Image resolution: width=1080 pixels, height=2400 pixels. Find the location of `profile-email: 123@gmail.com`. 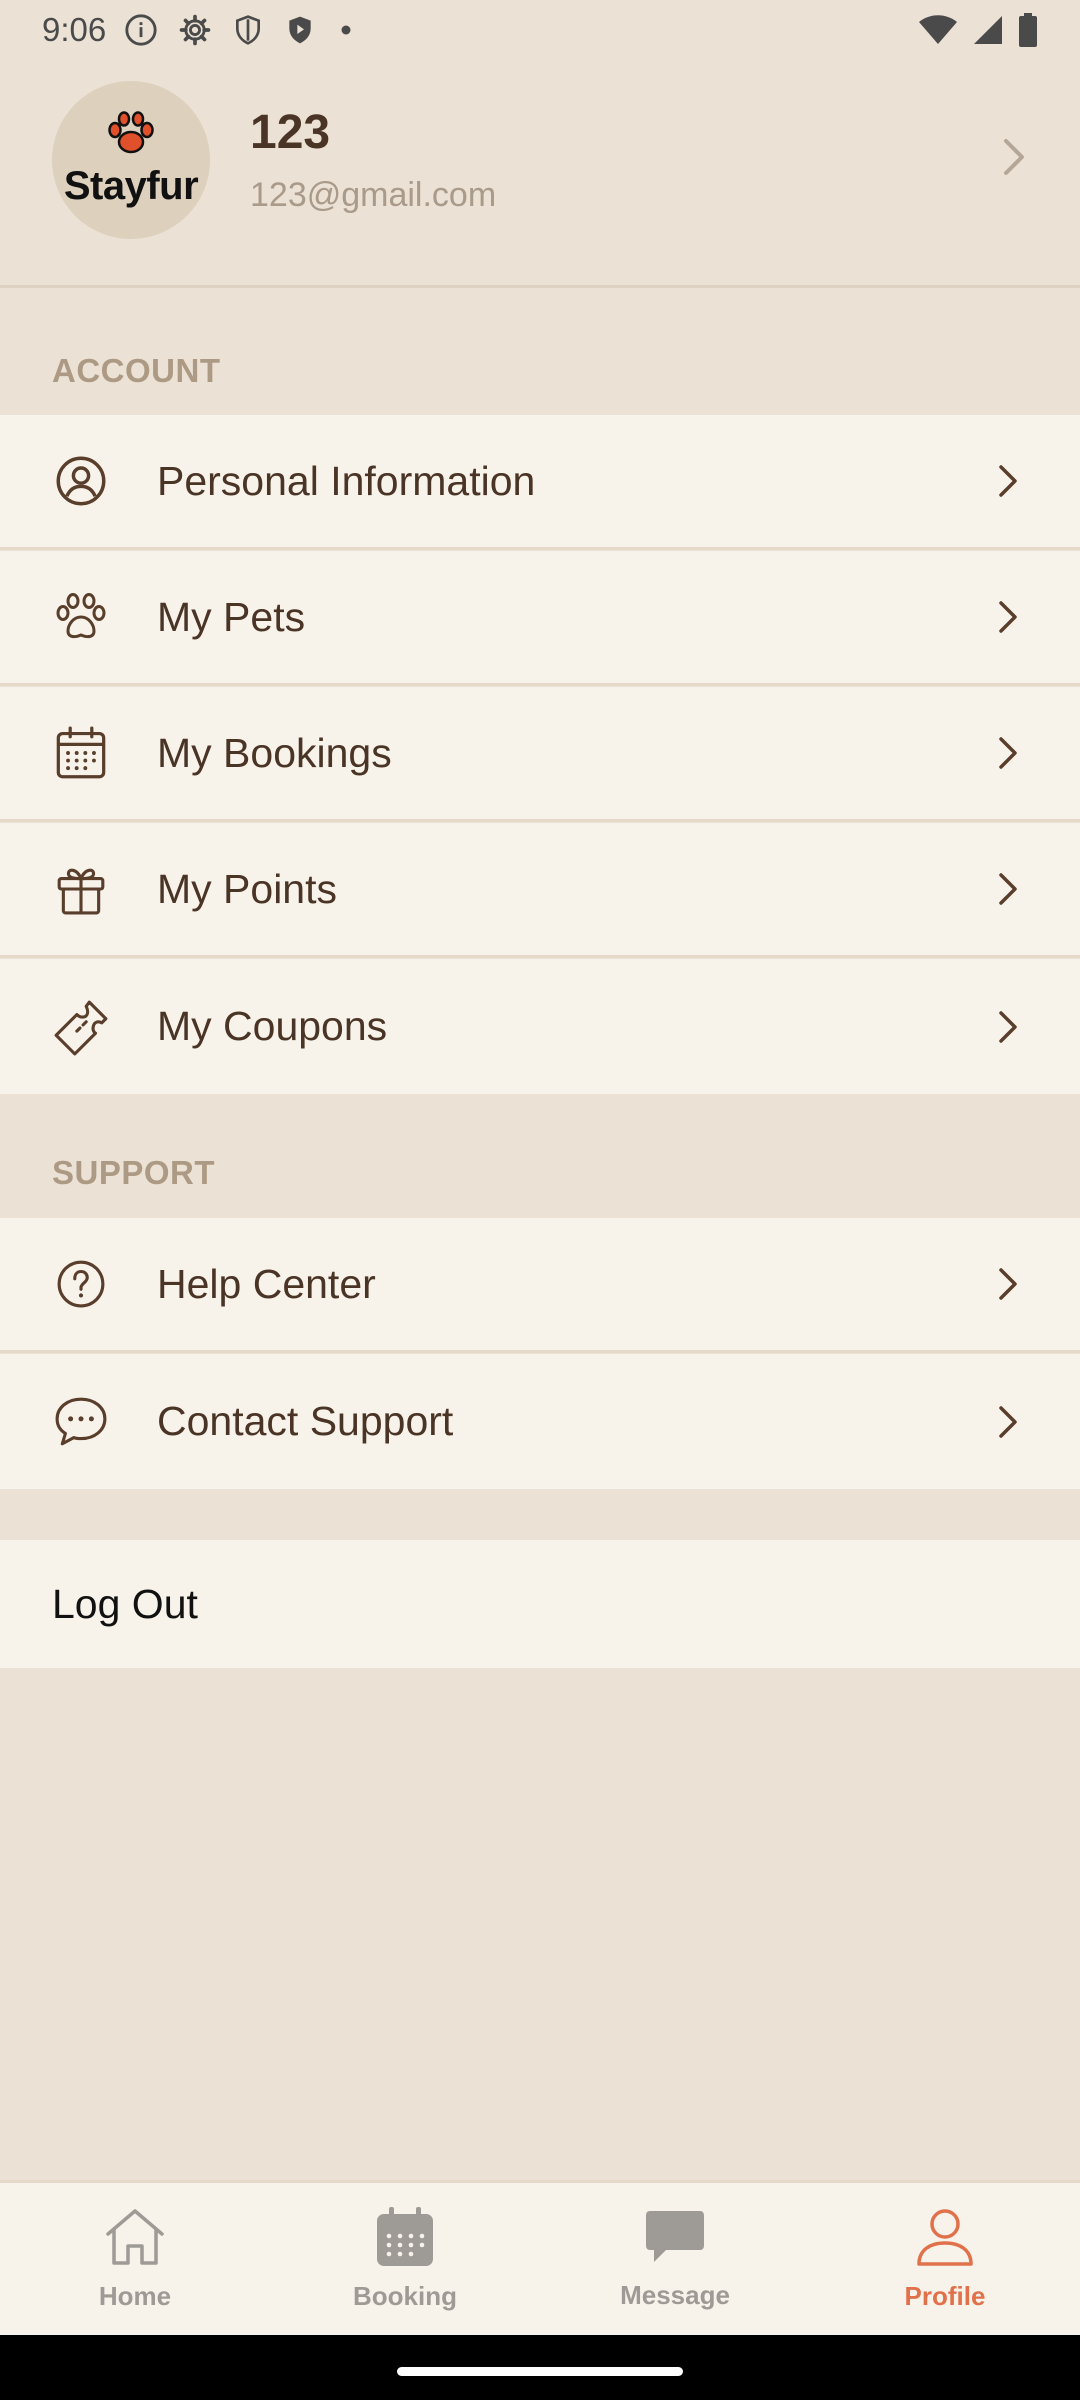

profile-email: 123@gmail.com is located at coordinates (373, 194).